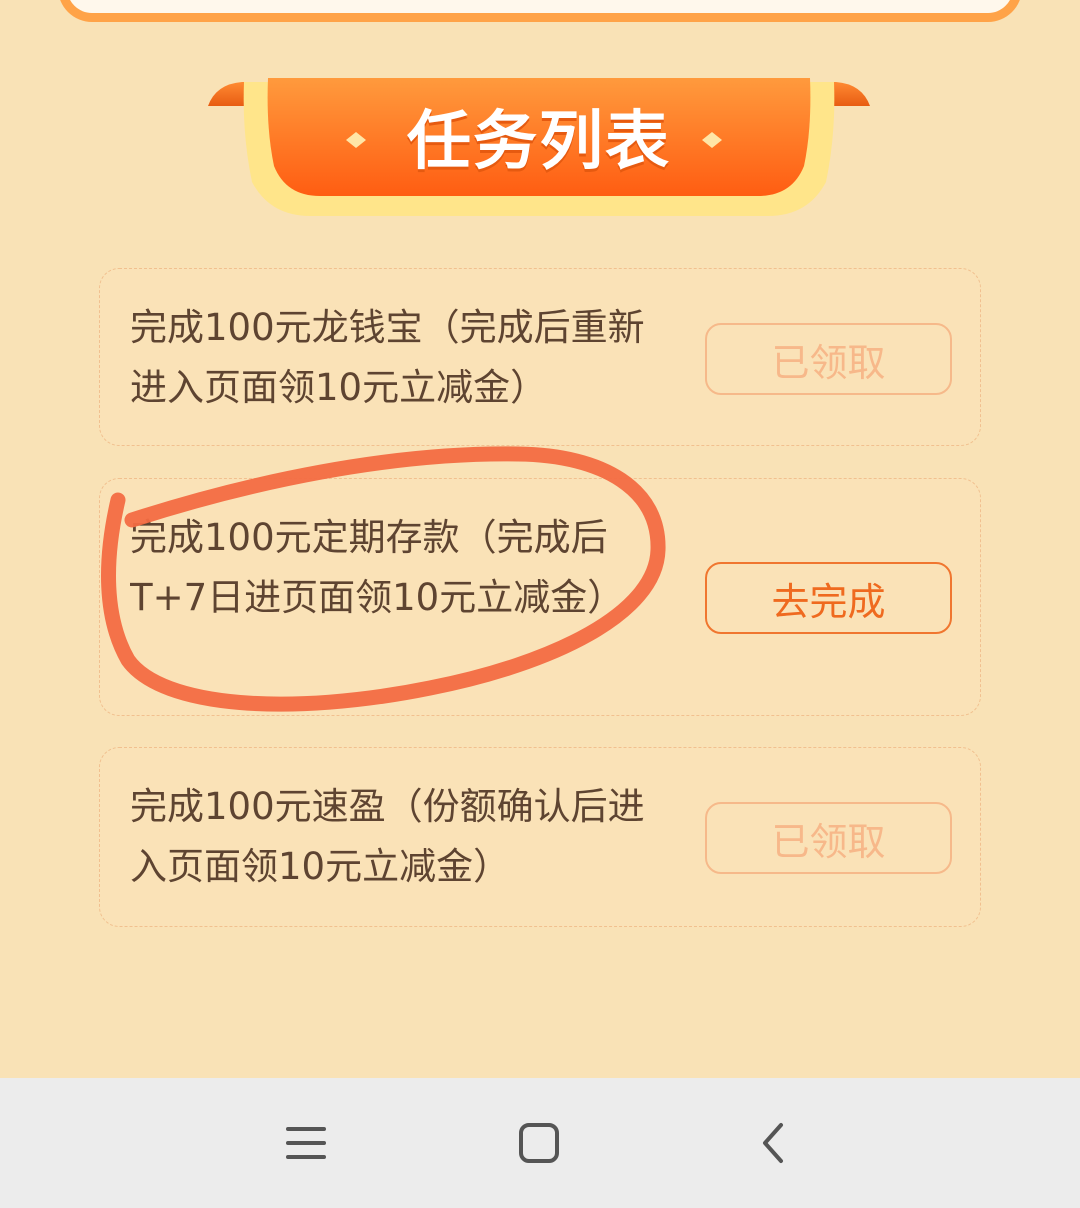  What do you see at coordinates (377, 567) in the screenshot?
I see `task-description: 完成100元定期存款（完成后T+7日进页面领10元立减金）` at bounding box center [377, 567].